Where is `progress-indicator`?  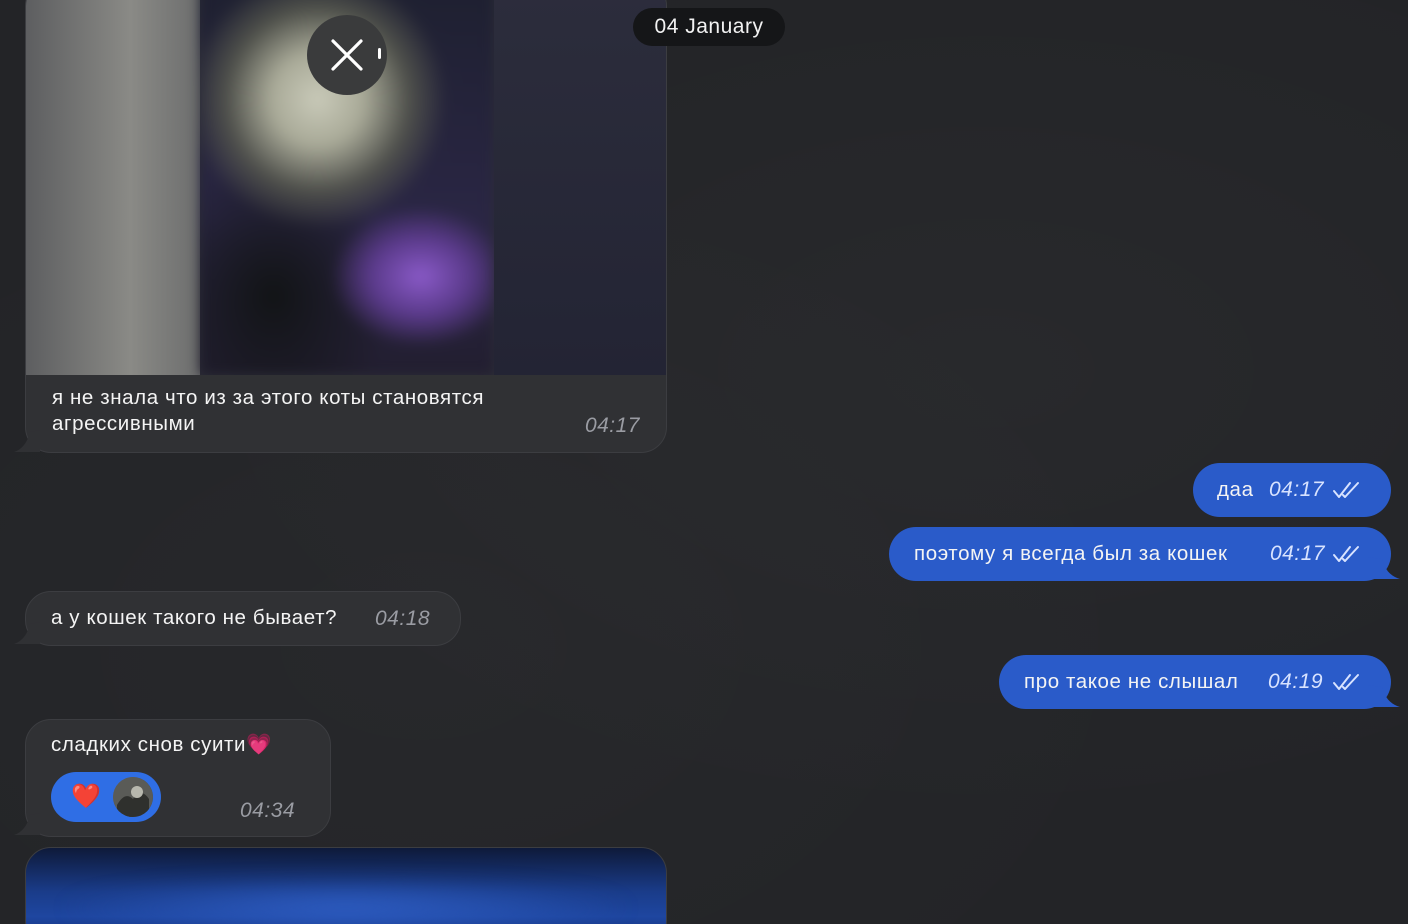 progress-indicator is located at coordinates (379, 53).